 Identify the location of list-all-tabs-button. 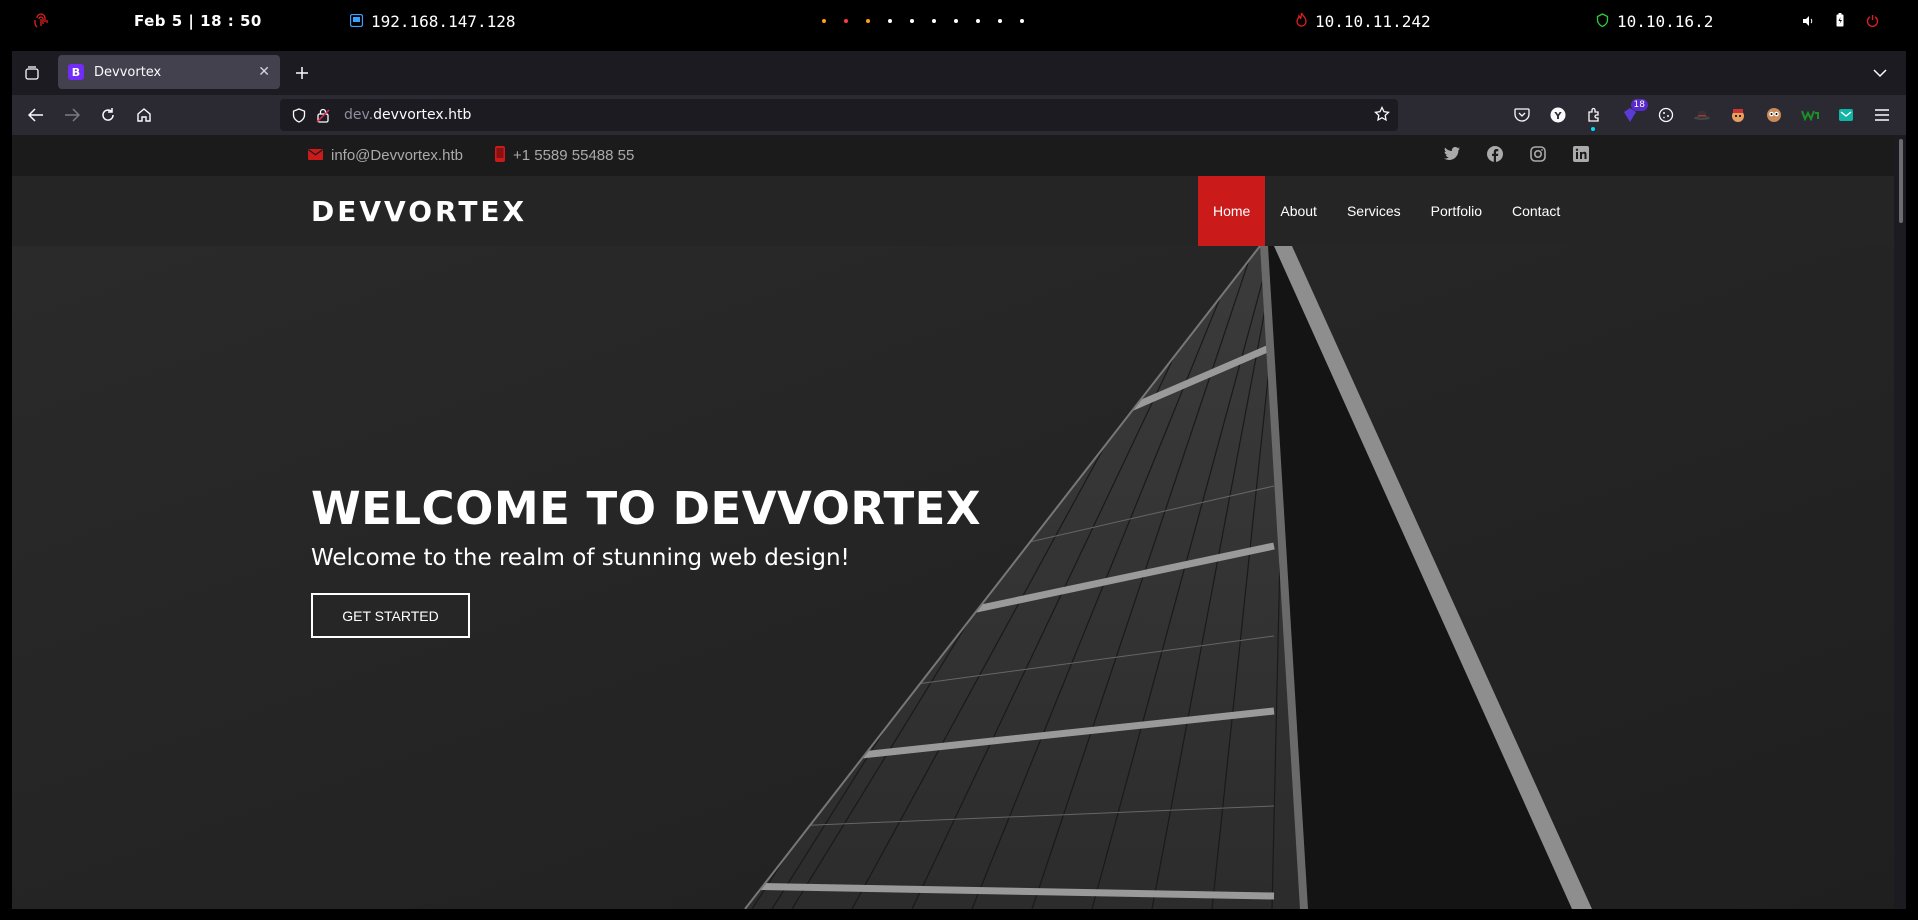
(1880, 73).